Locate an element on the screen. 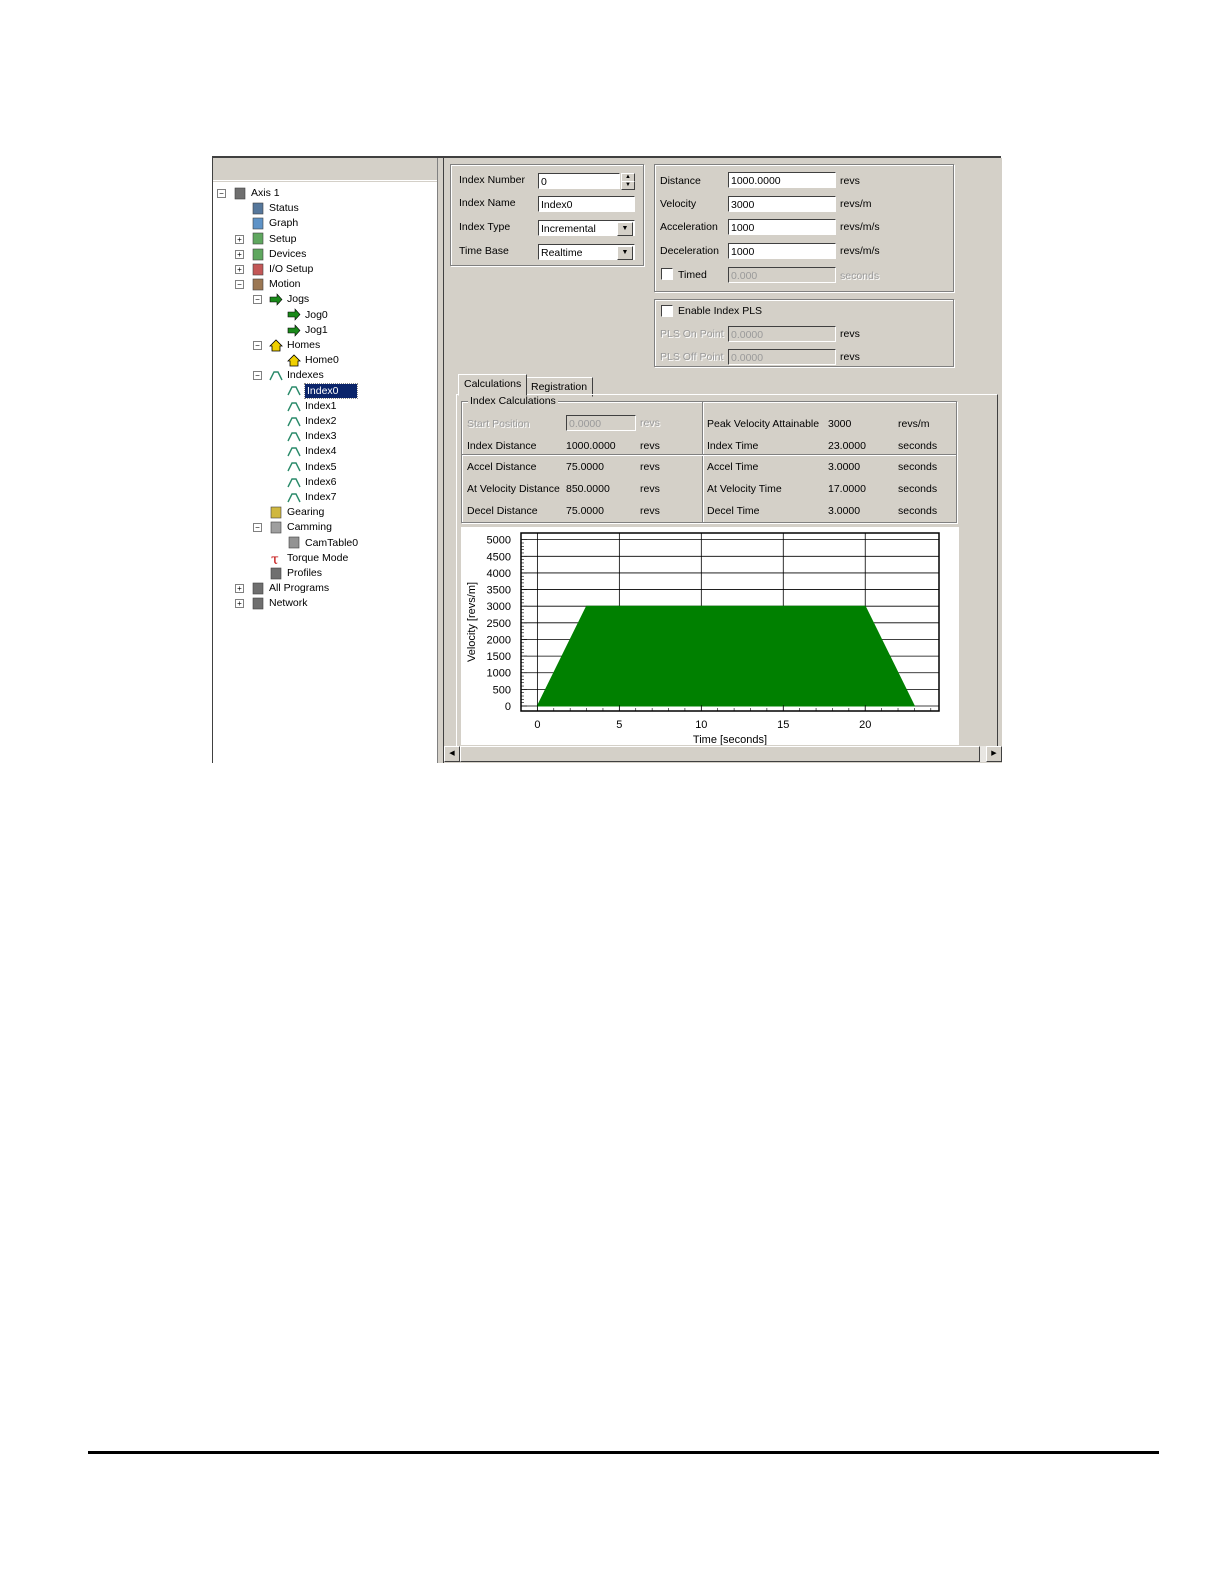 Image resolution: width=1224 pixels, height=1584 pixels. scroll-right-icon: ▶ is located at coordinates (994, 754).